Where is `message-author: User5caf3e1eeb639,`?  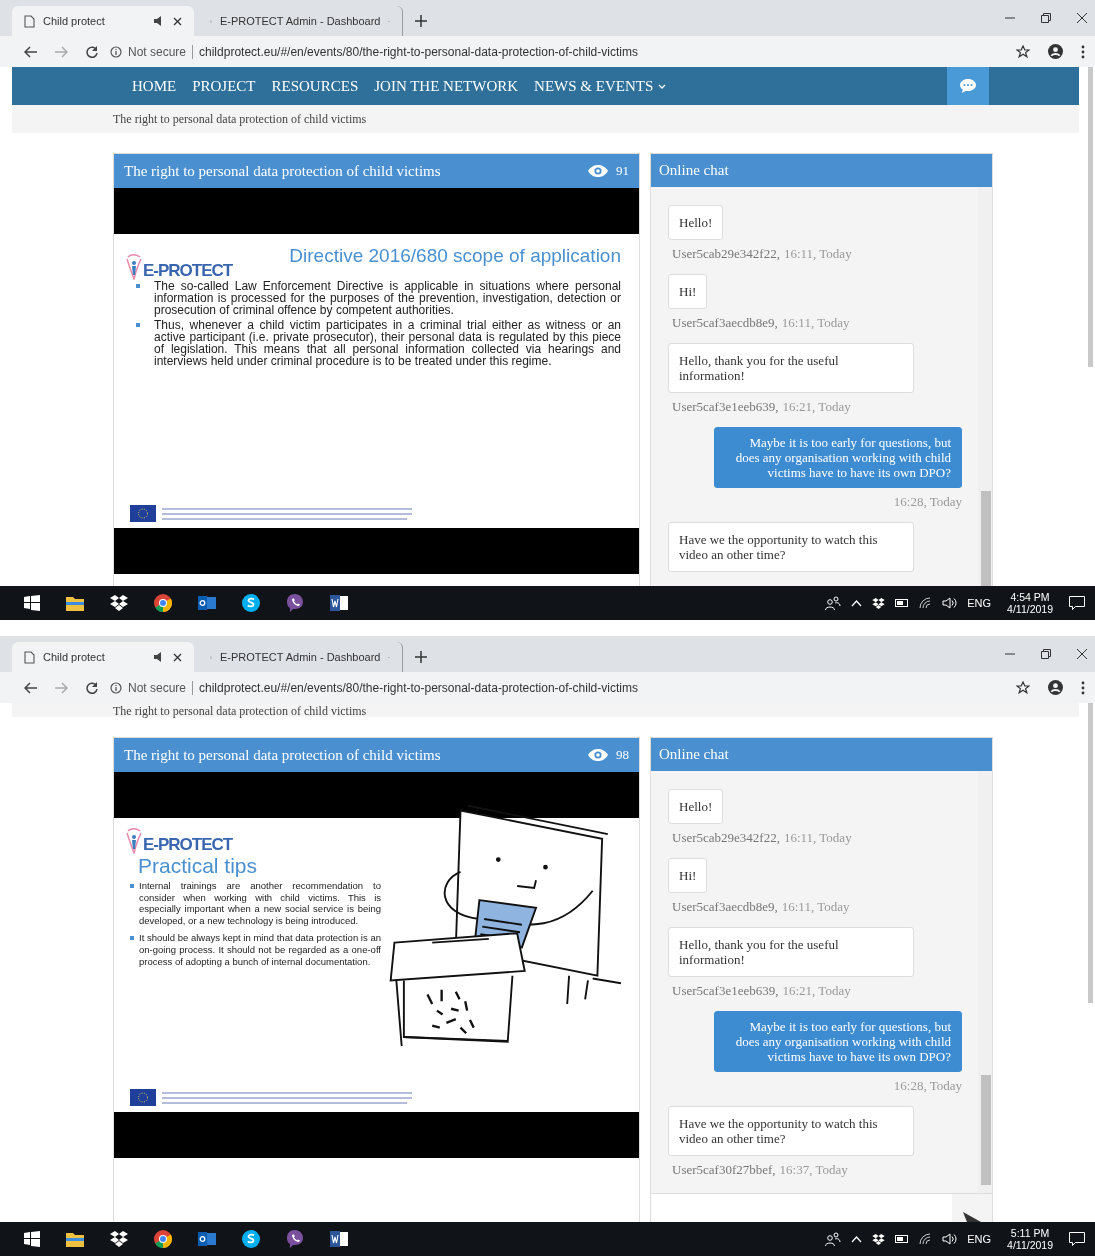
message-author: User5caf3e1eeb639, is located at coordinates (725, 407).